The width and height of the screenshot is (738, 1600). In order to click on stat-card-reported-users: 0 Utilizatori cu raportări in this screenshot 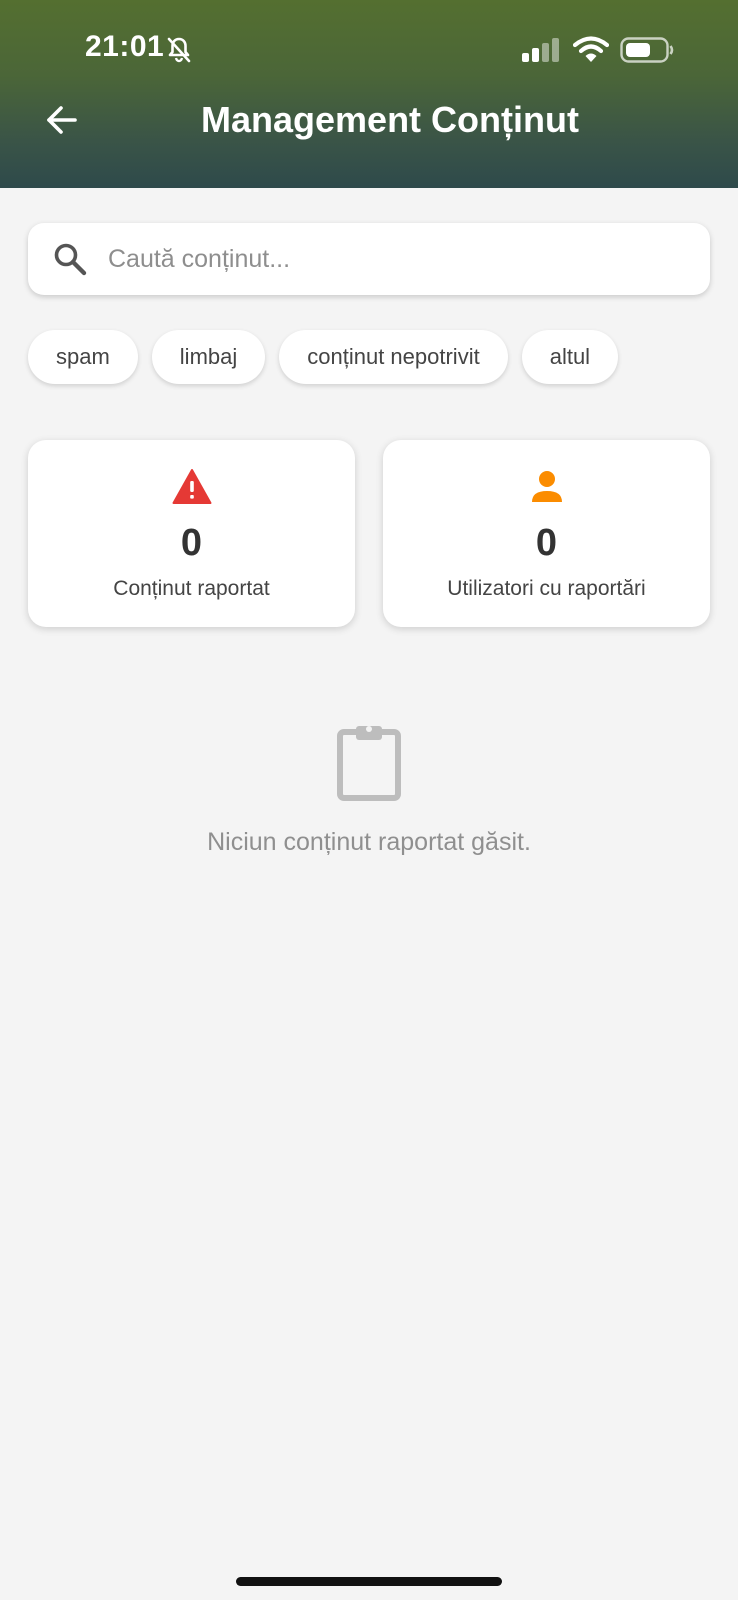, I will do `click(546, 533)`.